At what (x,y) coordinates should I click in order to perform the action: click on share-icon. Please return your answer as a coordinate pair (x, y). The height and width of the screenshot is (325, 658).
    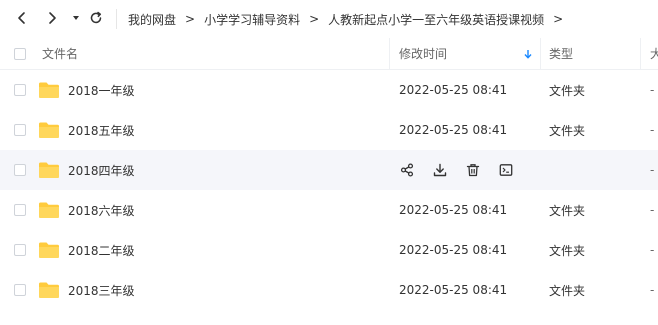
    Looking at the image, I should click on (407, 170).